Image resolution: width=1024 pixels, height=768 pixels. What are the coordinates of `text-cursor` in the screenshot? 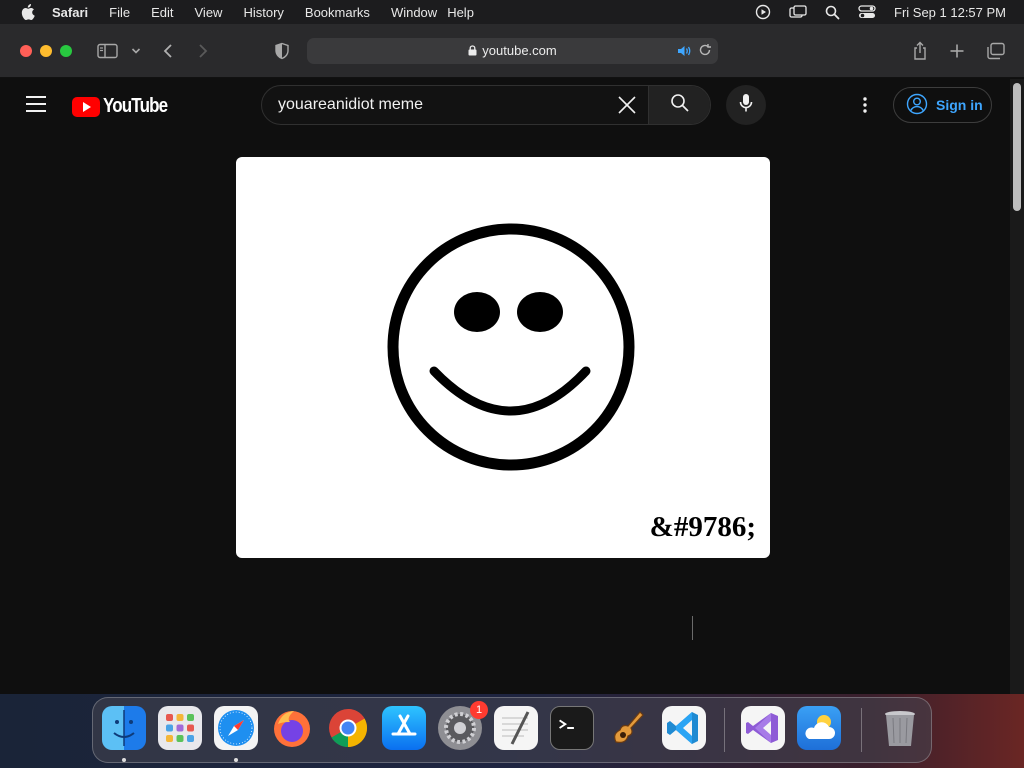 It's located at (692, 628).